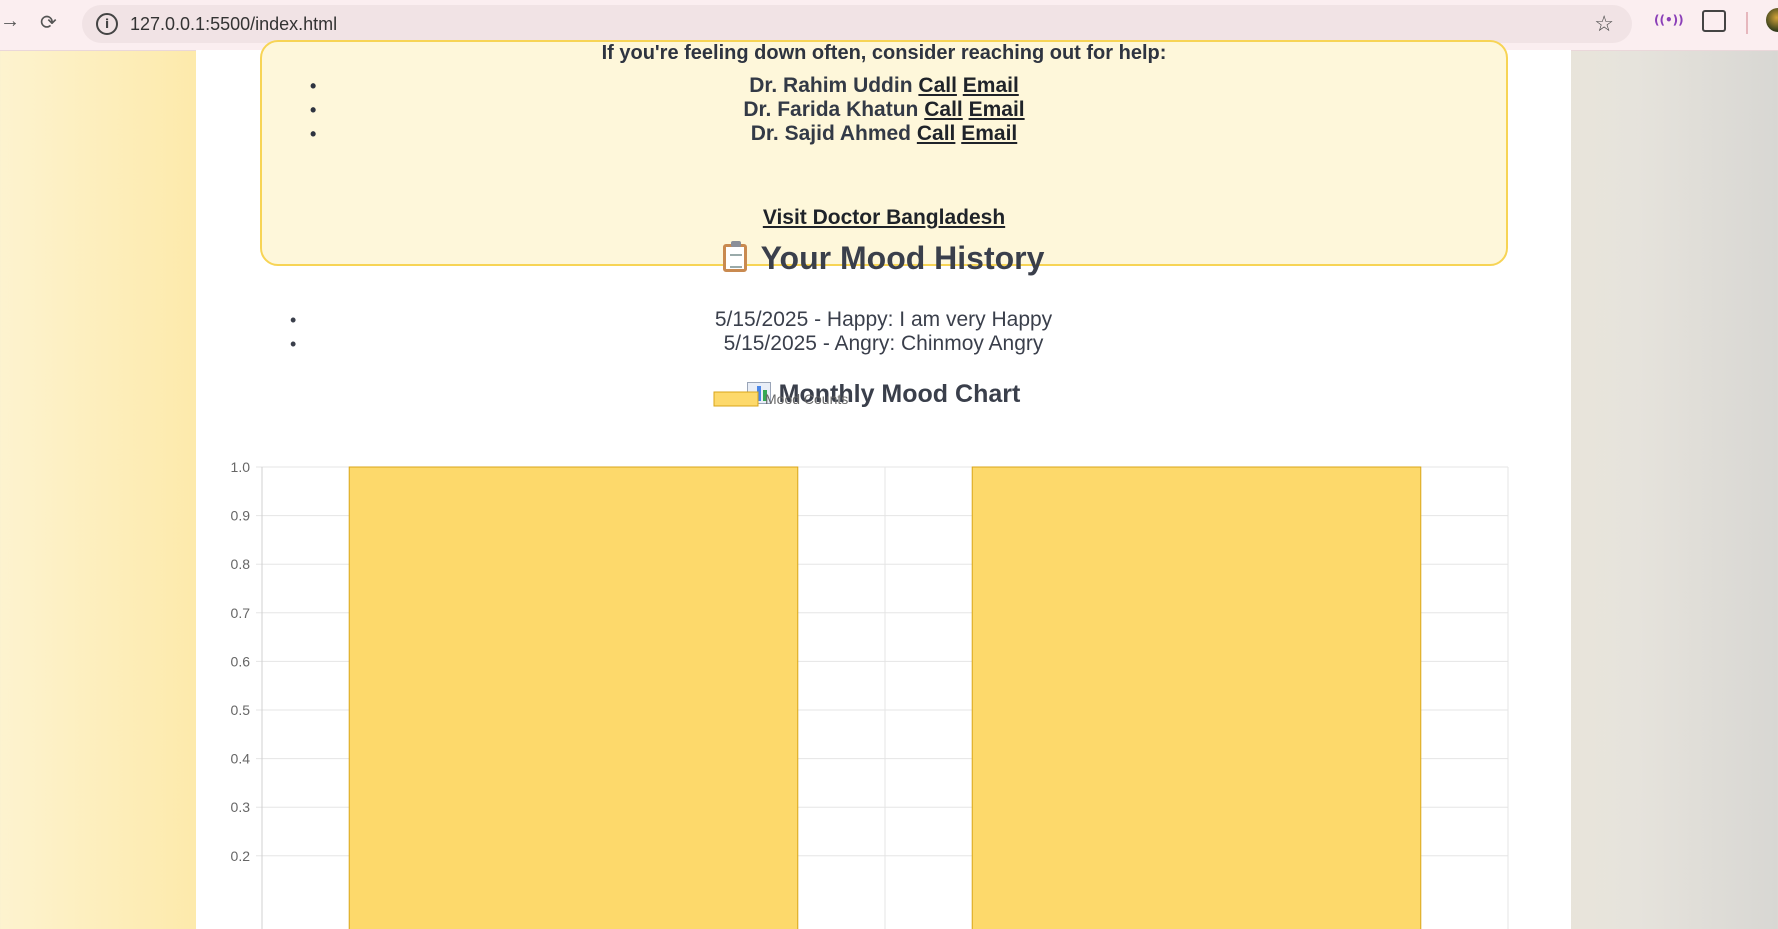  Describe the element at coordinates (1772, 20) in the screenshot. I see `profile-avatar` at that location.